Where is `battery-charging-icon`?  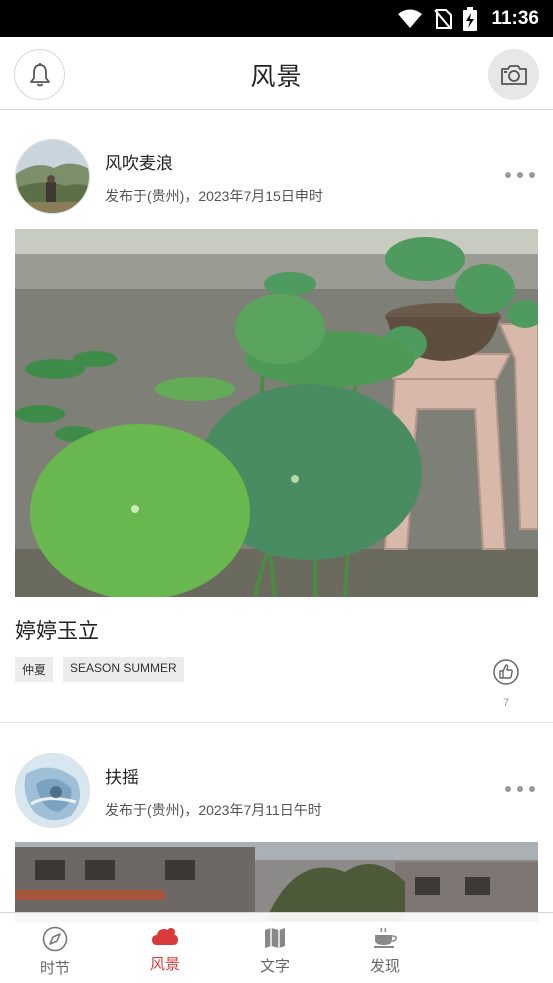 battery-charging-icon is located at coordinates (470, 18).